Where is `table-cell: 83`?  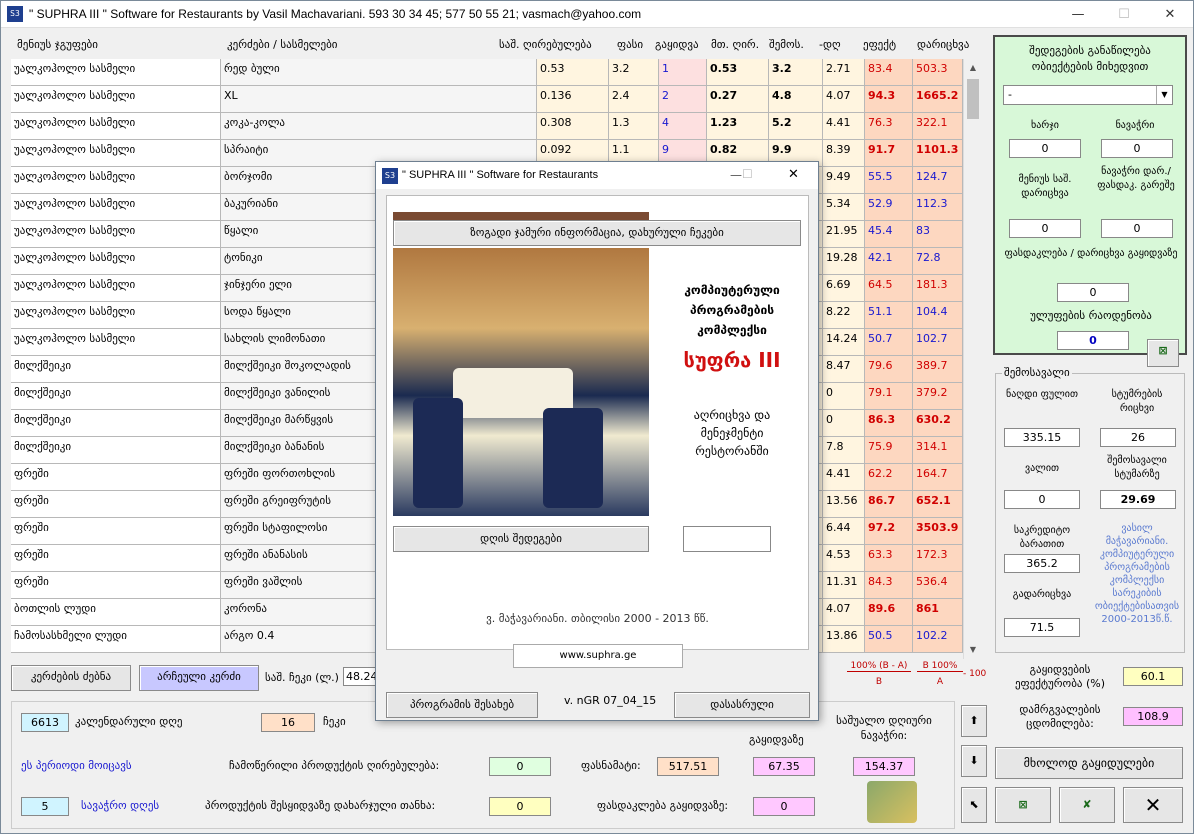
table-cell: 83 is located at coordinates (938, 234).